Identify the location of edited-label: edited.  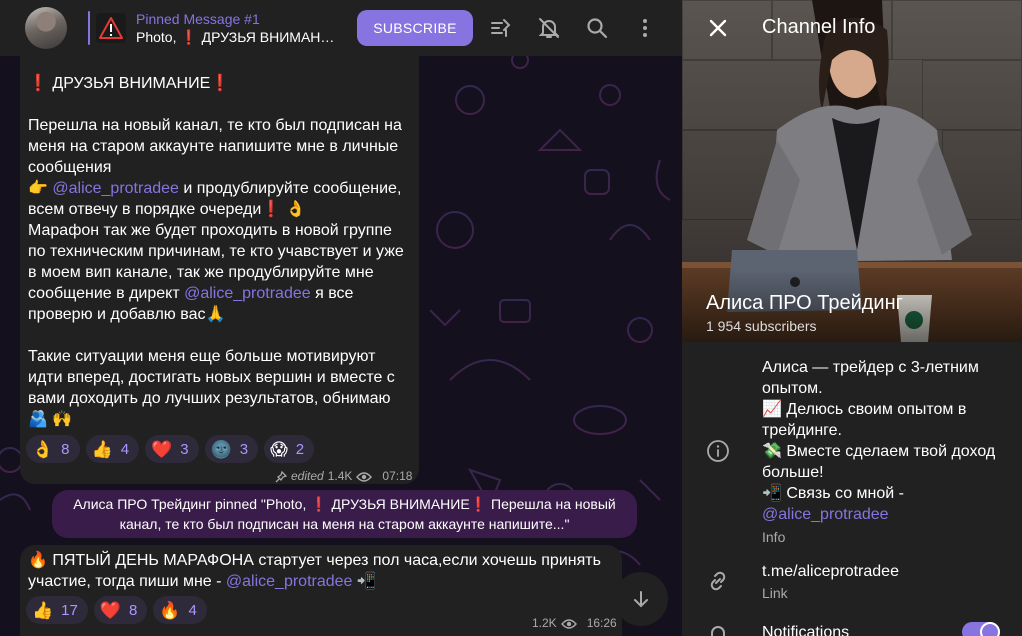
(307, 476).